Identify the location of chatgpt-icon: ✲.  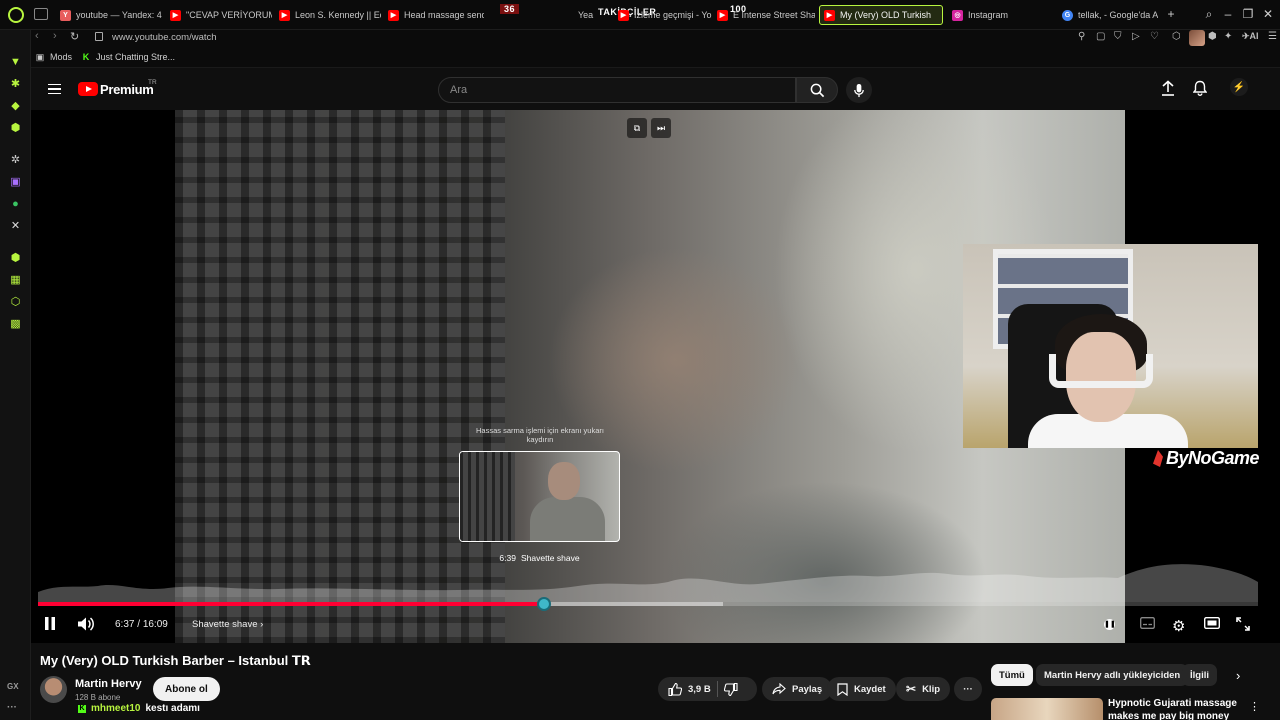
(15, 159).